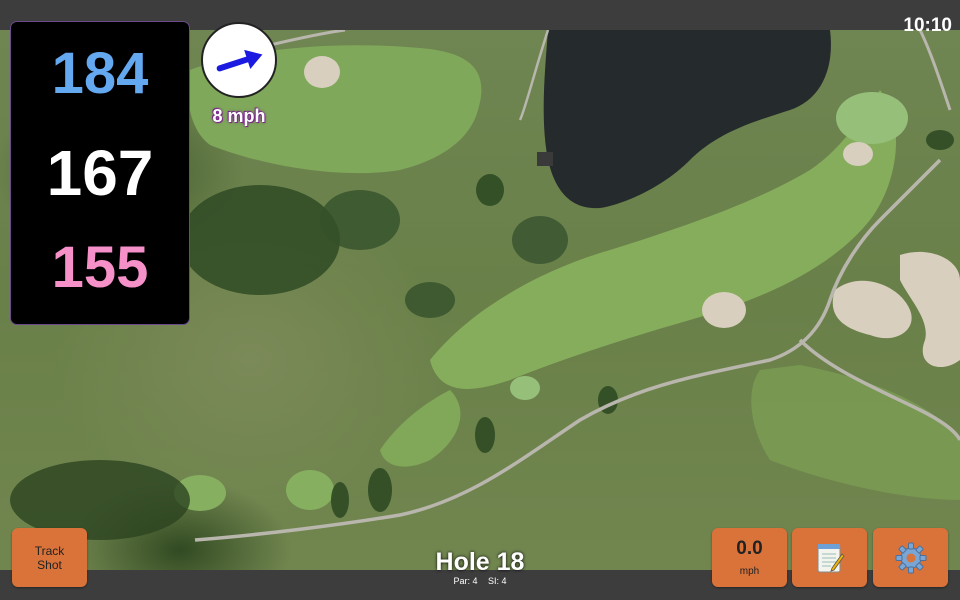  I want to click on track-shot-button: Track Shot, so click(49, 557).